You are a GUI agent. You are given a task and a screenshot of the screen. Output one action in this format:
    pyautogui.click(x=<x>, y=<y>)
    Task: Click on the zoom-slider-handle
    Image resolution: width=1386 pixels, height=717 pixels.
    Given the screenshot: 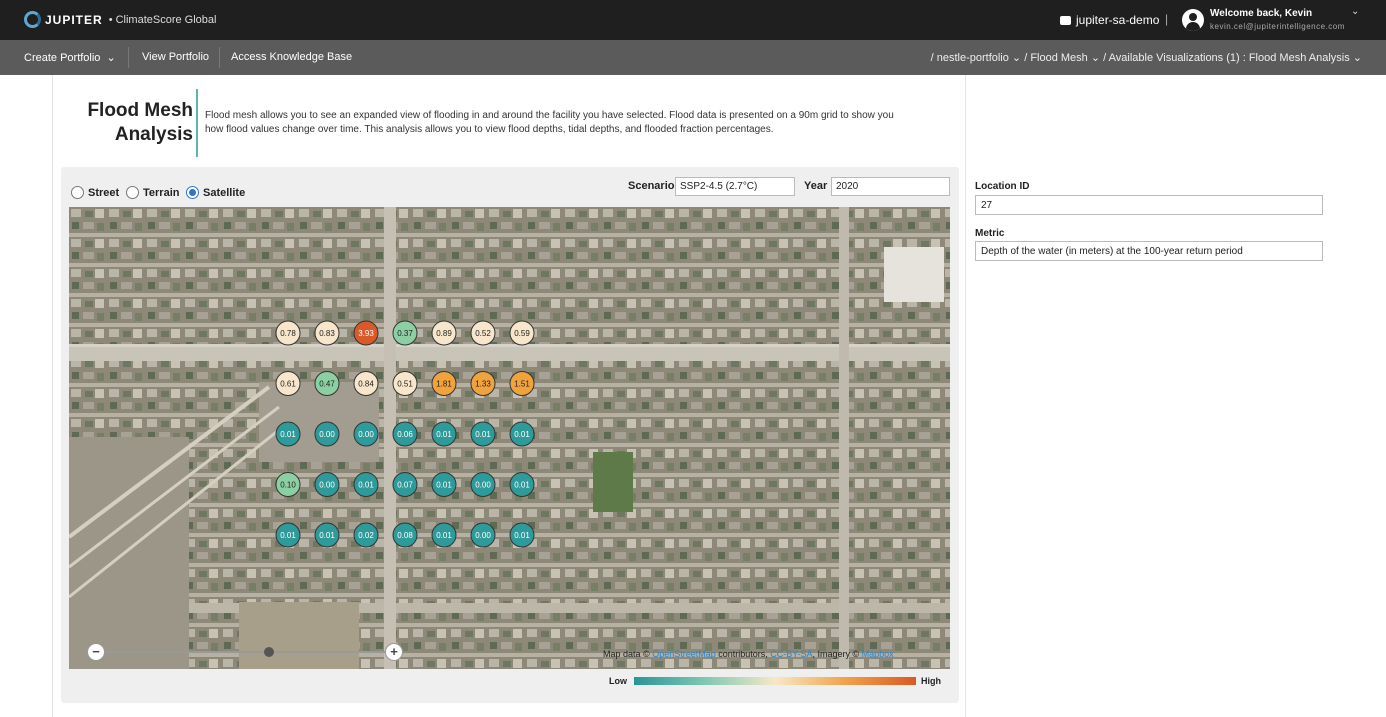 What is the action you would take?
    pyautogui.click(x=269, y=652)
    